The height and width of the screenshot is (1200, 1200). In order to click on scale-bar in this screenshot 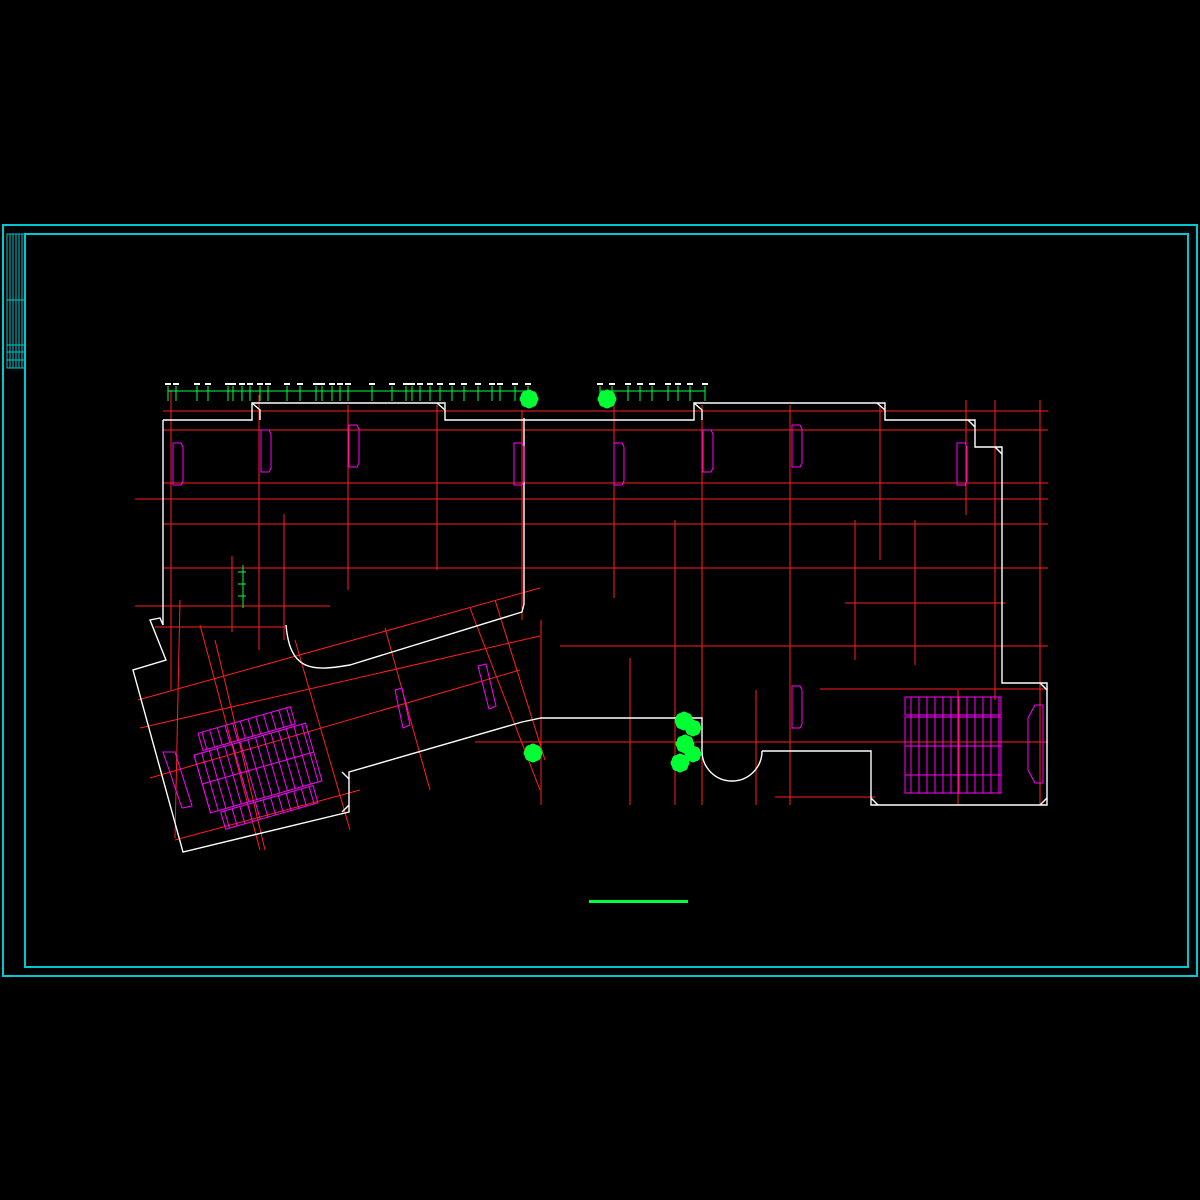, I will do `click(638, 901)`.